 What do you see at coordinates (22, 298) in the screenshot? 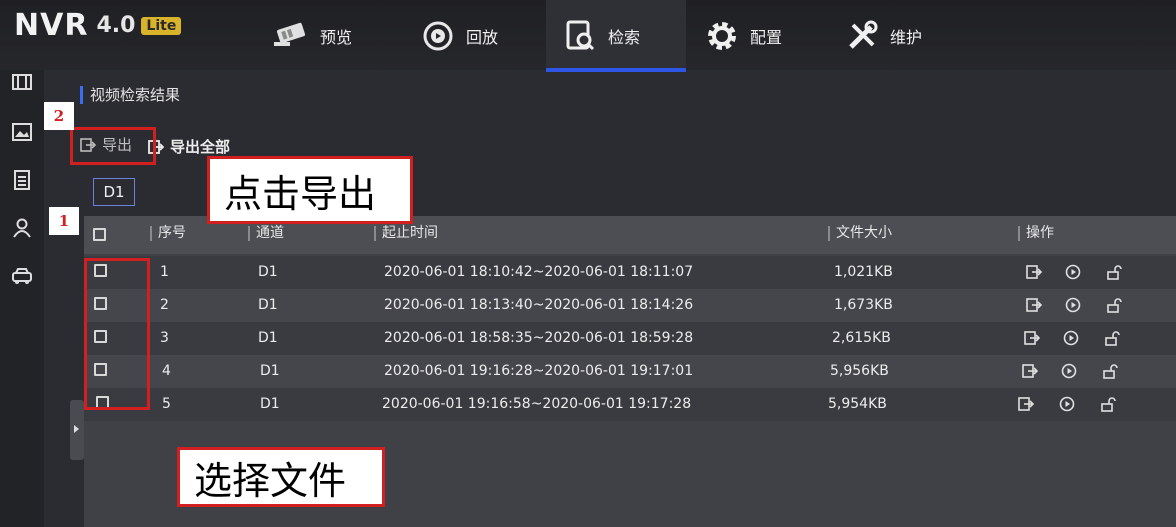
I see `left-sidebar` at bounding box center [22, 298].